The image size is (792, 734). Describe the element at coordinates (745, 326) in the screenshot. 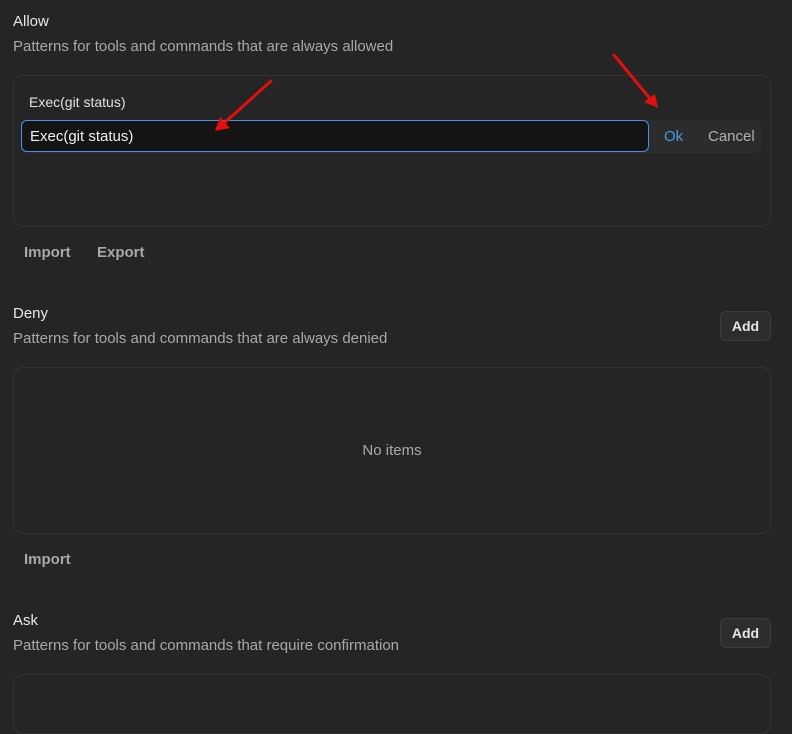

I see `deny-add-button: Add` at that location.